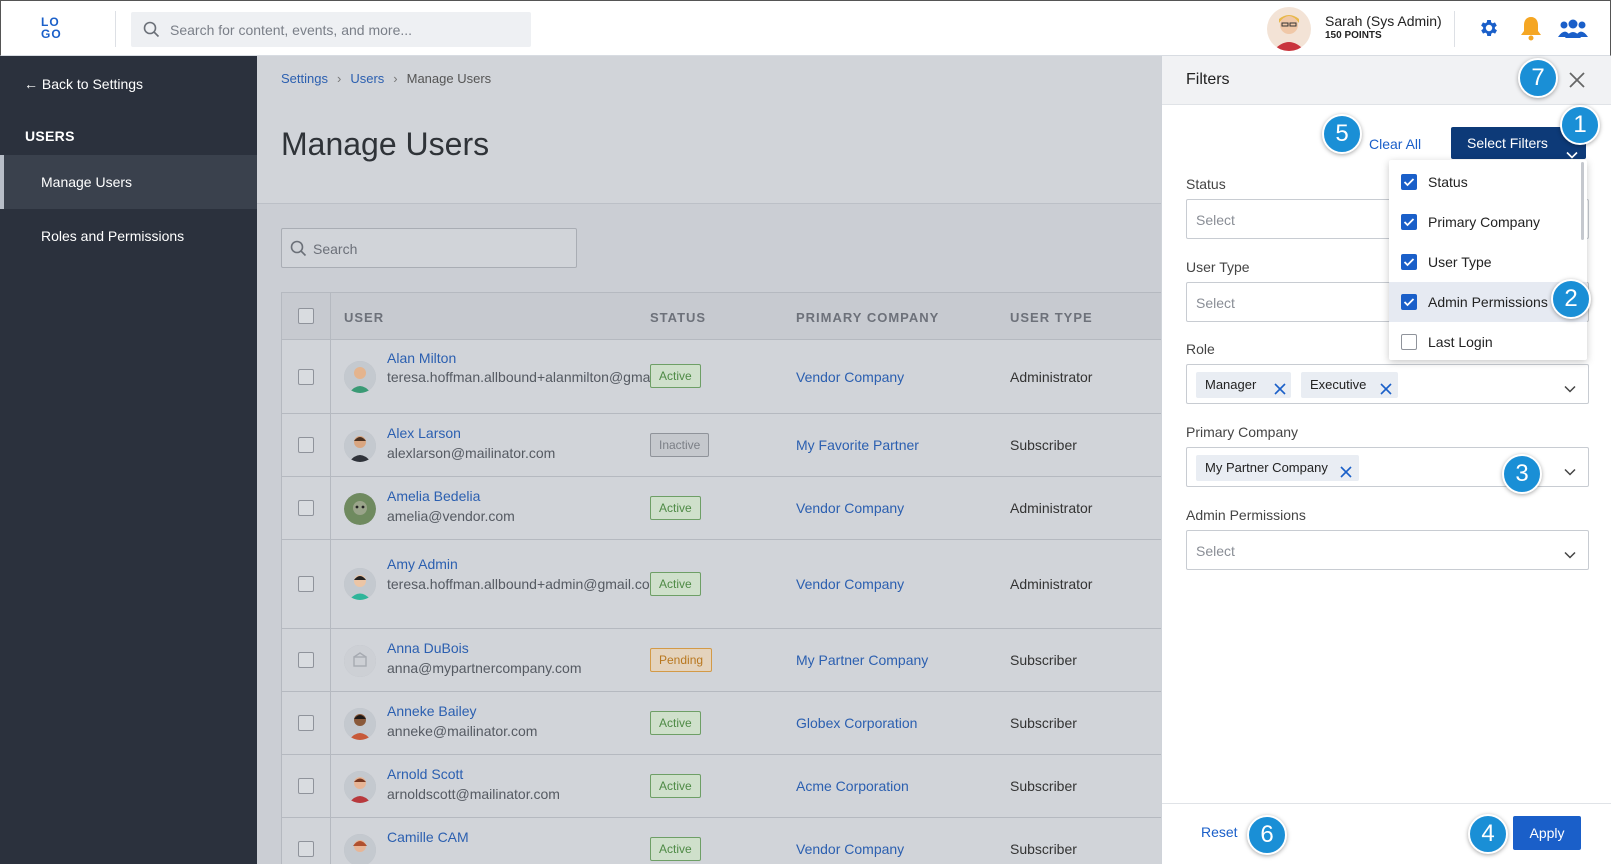 The image size is (1611, 864). Describe the element at coordinates (856, 723) in the screenshot. I see `company-link: Globex Corporation` at that location.